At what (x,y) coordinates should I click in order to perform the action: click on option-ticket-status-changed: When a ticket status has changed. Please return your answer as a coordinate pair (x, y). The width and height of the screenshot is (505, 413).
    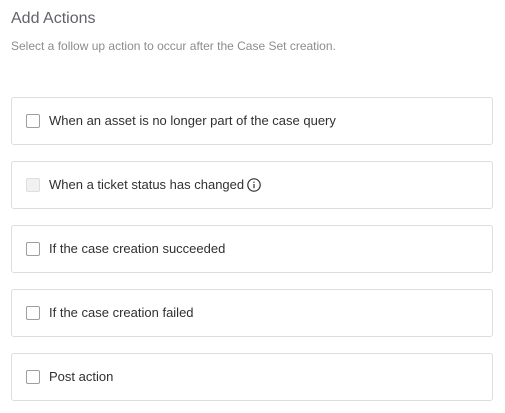
    Looking at the image, I should click on (252, 185).